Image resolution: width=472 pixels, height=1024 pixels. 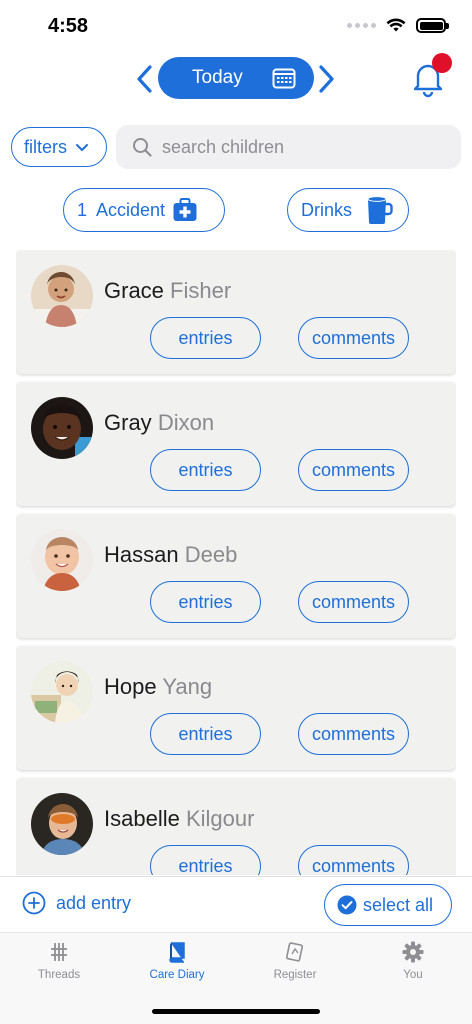 I want to click on book-icon, so click(x=177, y=952).